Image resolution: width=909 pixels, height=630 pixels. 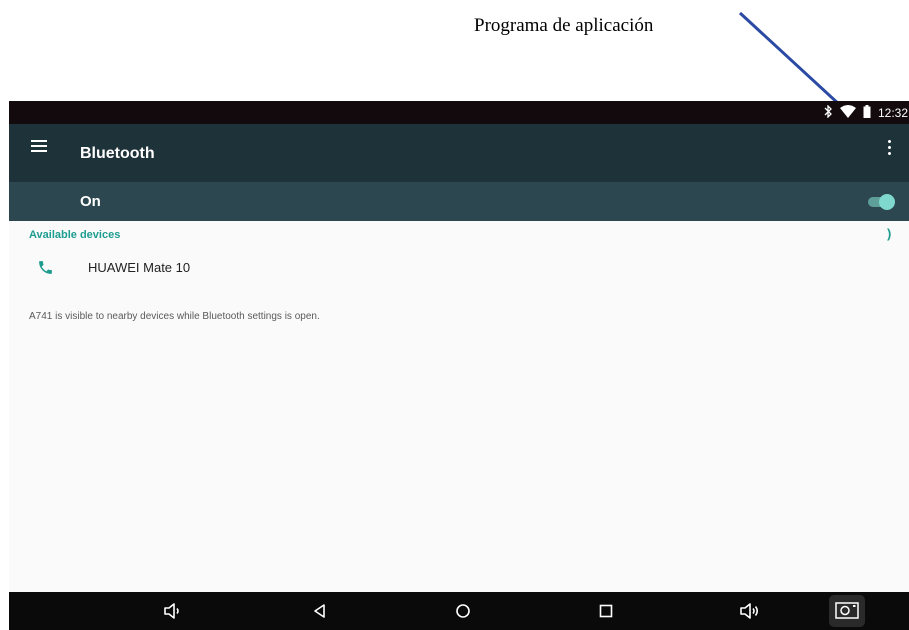 I want to click on status-icons: 12:32, so click(x=866, y=112).